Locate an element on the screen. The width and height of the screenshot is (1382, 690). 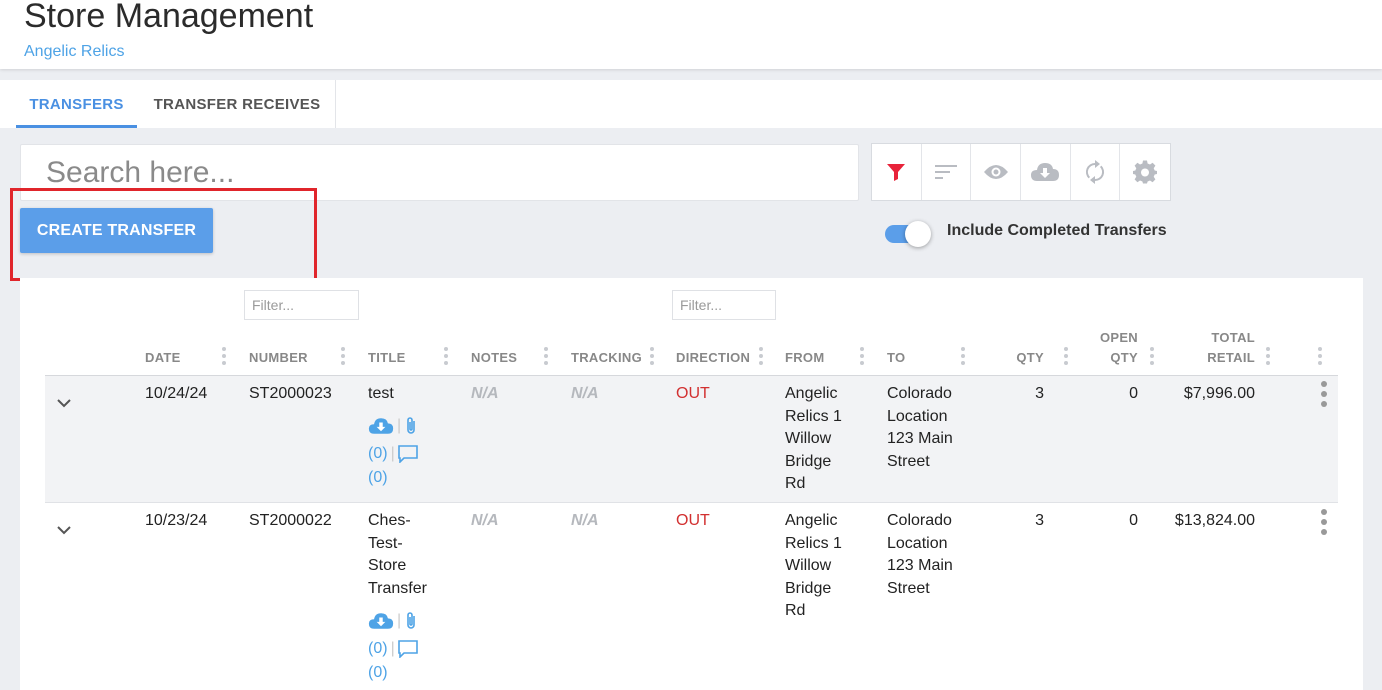
column-header-date: DATE is located at coordinates (163, 358).